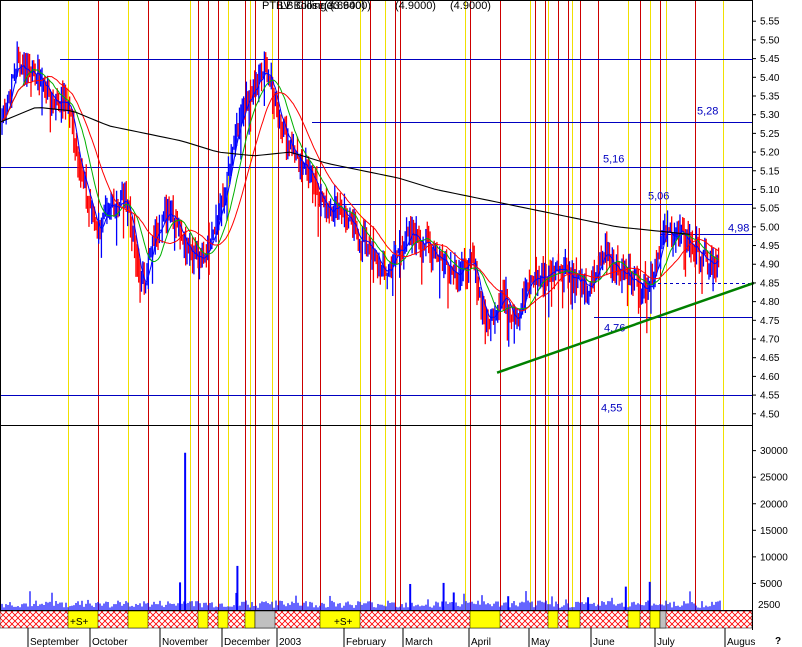 This screenshot has width=802, height=647. Describe the element at coordinates (366, 642) in the screenshot. I see `month-label: February` at that location.